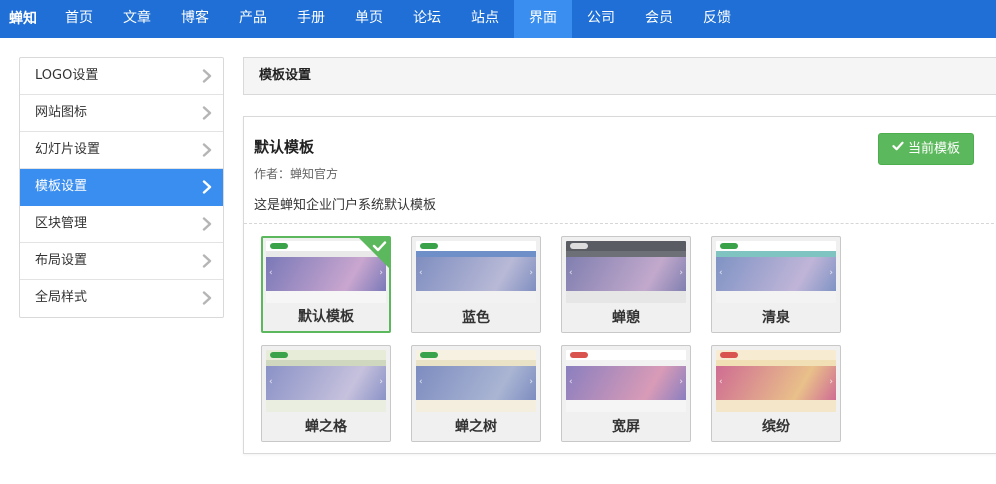 This screenshot has width=996, height=484. I want to click on nav-item: 会员, so click(659, 19).